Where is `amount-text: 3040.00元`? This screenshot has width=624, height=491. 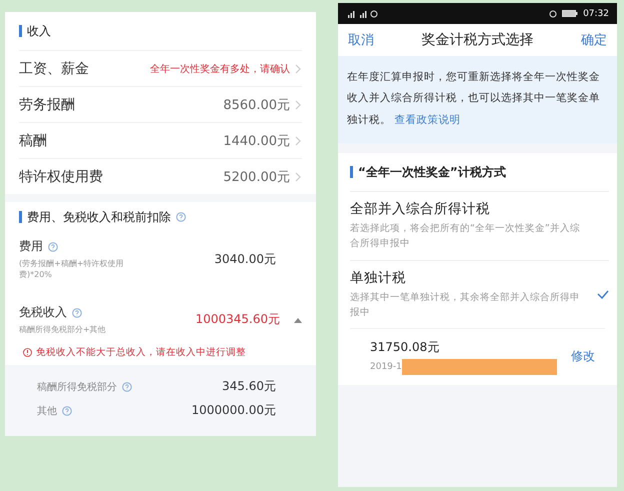
amount-text: 3040.00元 is located at coordinates (245, 259).